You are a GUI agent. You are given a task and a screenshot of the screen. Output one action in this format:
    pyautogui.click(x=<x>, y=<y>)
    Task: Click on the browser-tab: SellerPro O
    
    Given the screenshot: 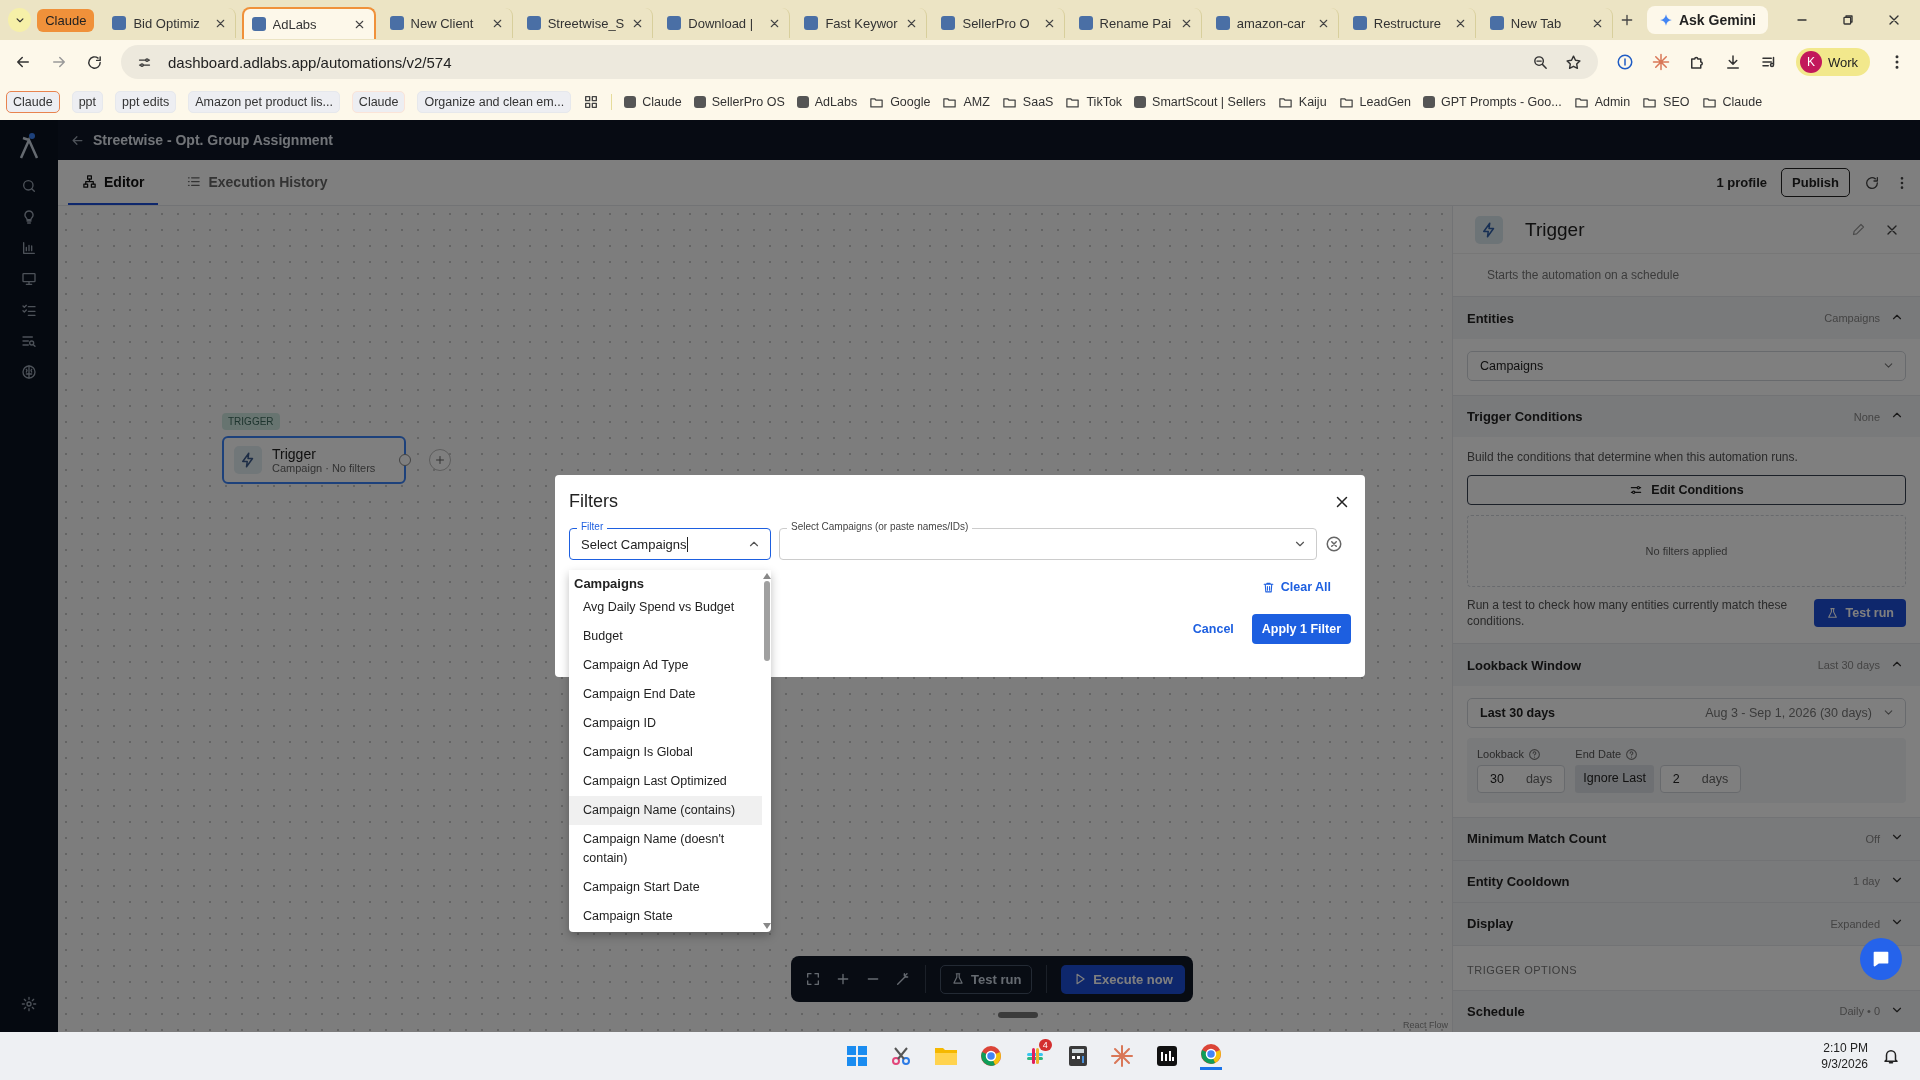 What is the action you would take?
    pyautogui.click(x=999, y=23)
    